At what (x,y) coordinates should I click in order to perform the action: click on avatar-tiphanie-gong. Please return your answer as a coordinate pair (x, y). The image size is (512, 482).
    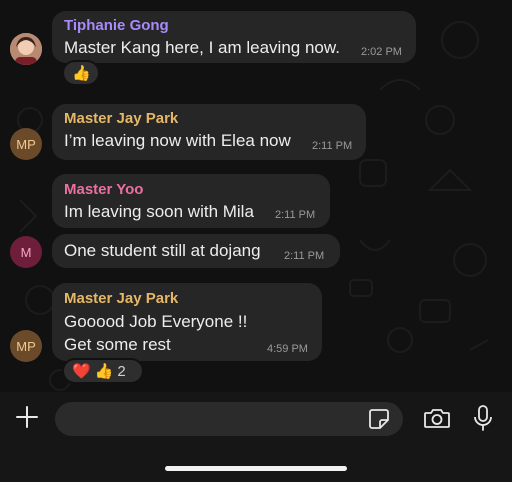
    Looking at the image, I should click on (26, 49).